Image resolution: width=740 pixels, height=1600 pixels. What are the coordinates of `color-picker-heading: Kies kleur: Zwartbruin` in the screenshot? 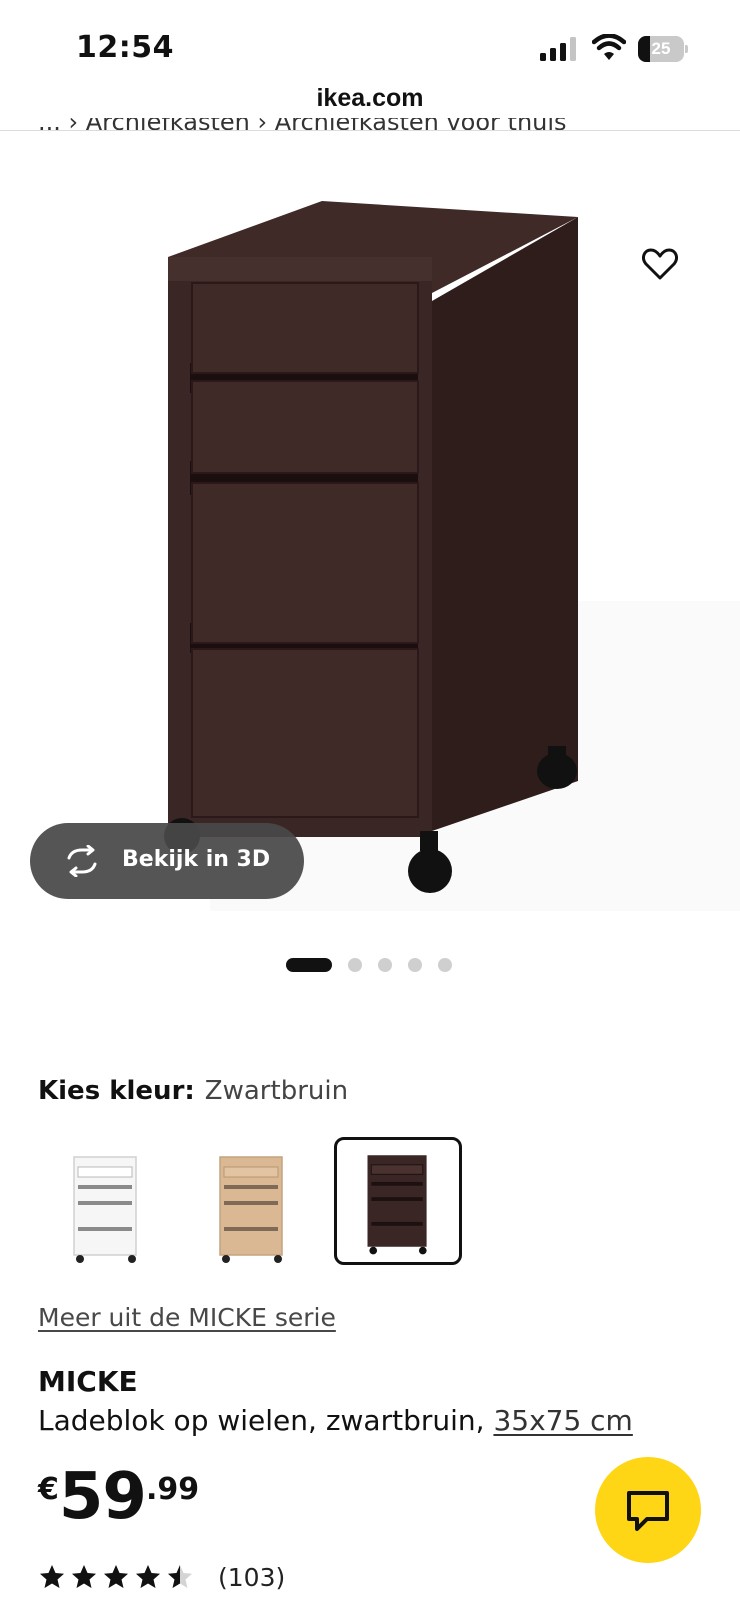 It's located at (193, 1091).